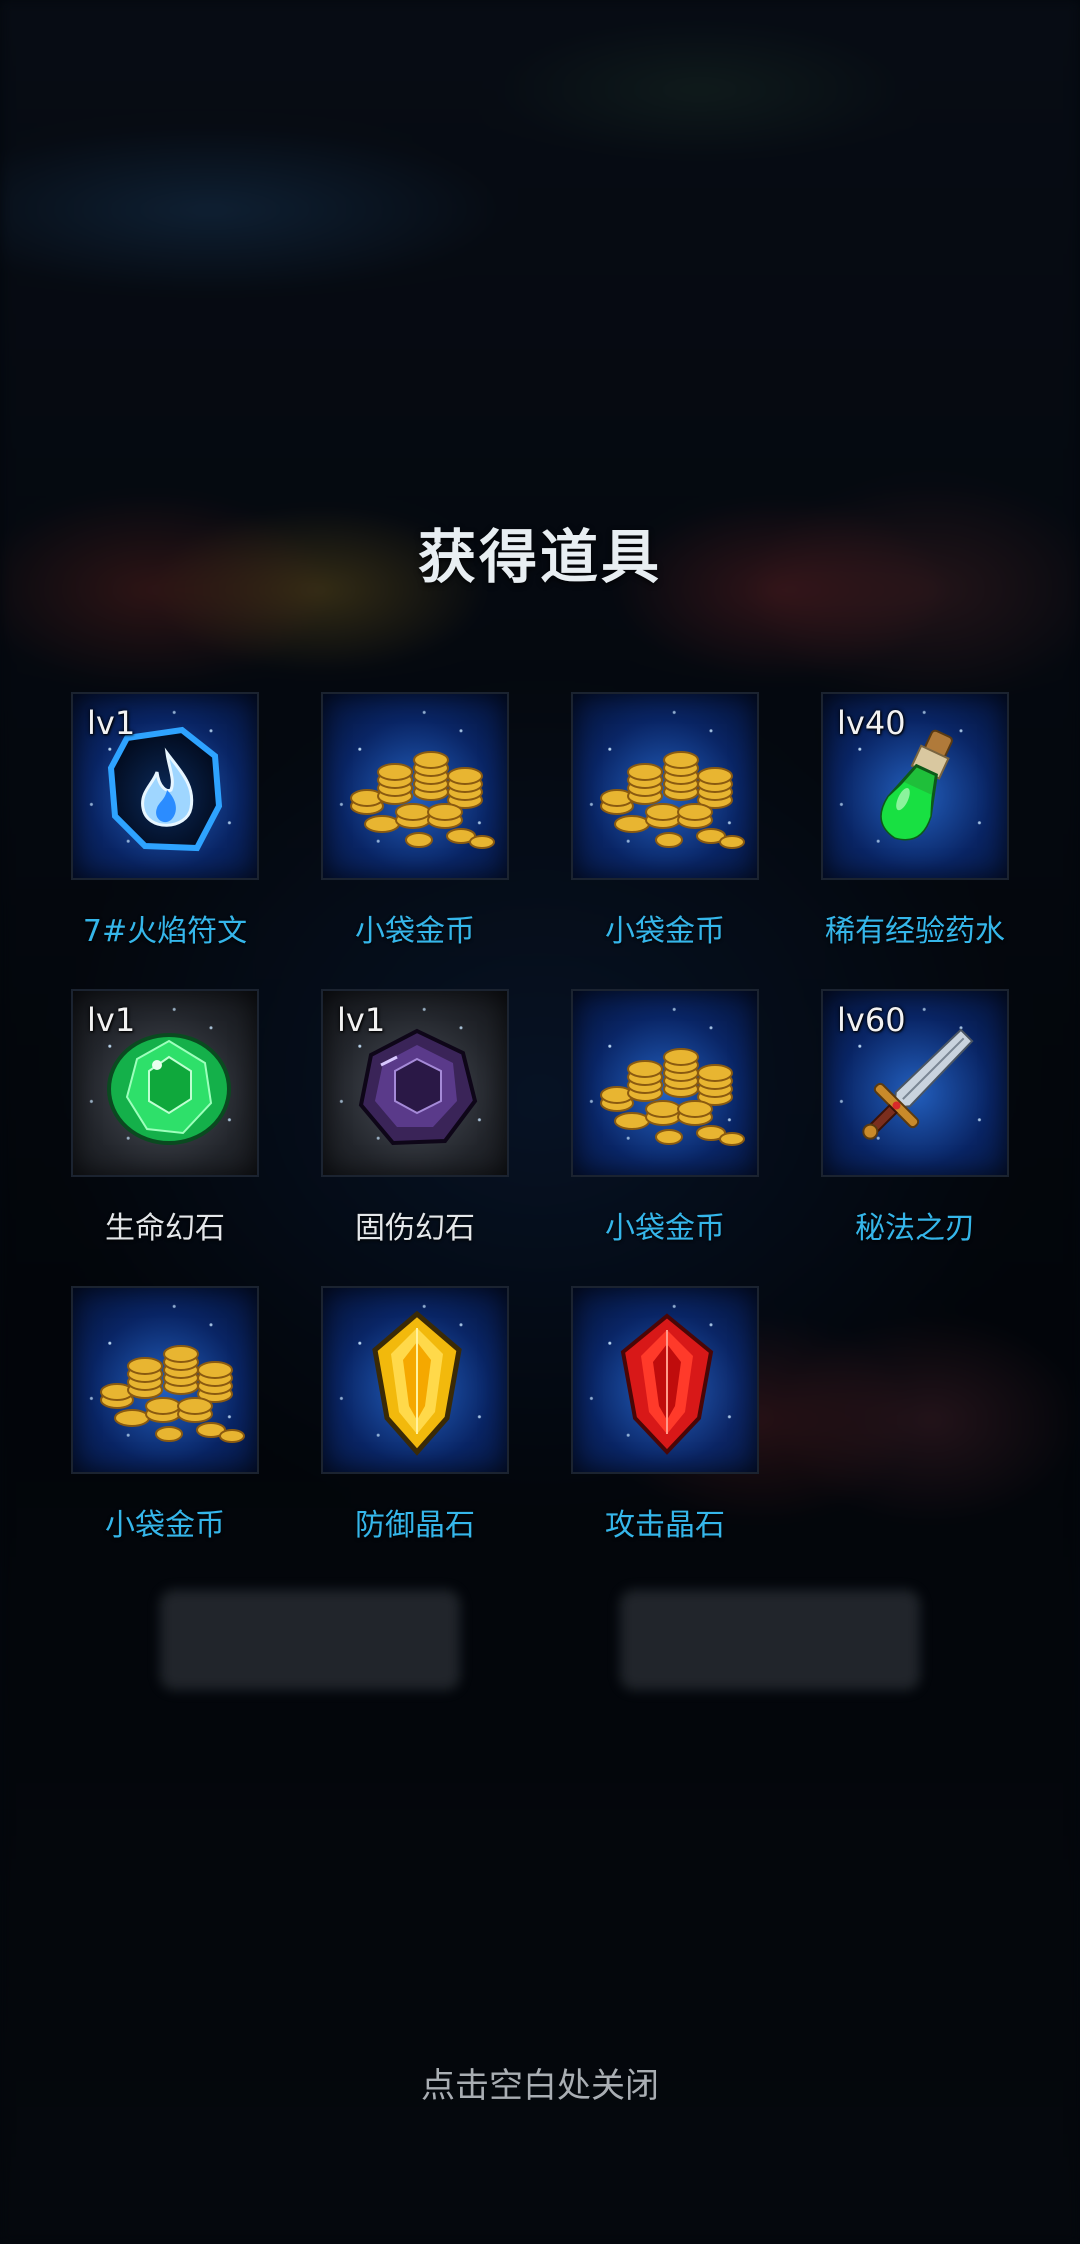 This screenshot has height=2244, width=1080. I want to click on item-name: 秘法之刃, so click(915, 1228).